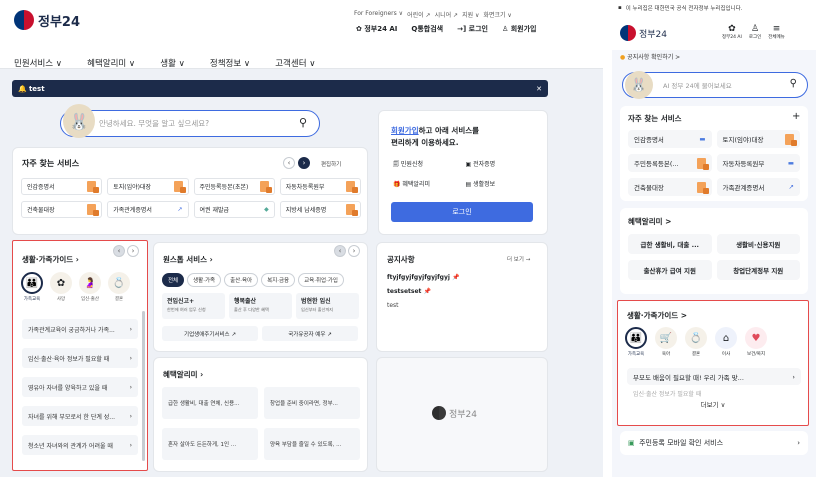  Describe the element at coordinates (188, 259) in the screenshot. I see `onestop-title: 원스톱 서비스 ›` at that location.